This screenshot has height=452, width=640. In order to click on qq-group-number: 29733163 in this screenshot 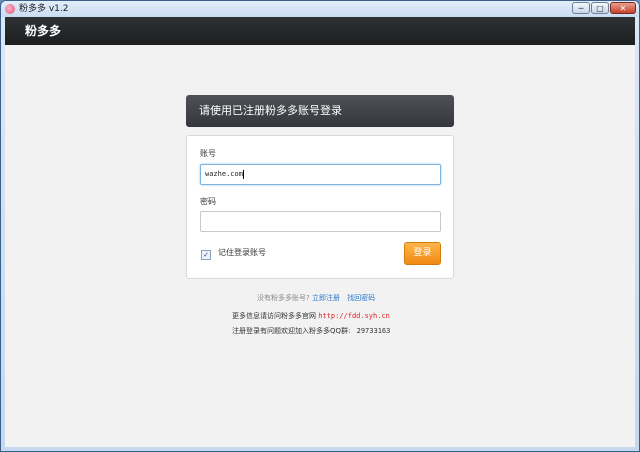, I will do `click(373, 331)`.